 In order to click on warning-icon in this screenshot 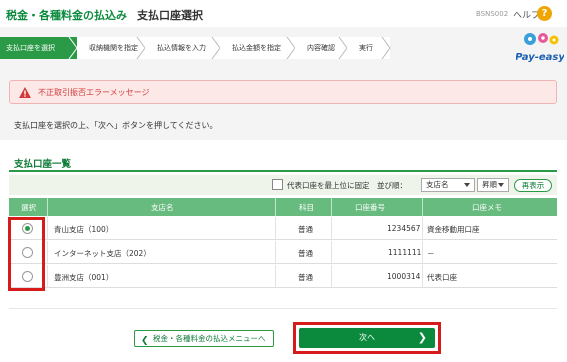, I will do `click(25, 92)`.